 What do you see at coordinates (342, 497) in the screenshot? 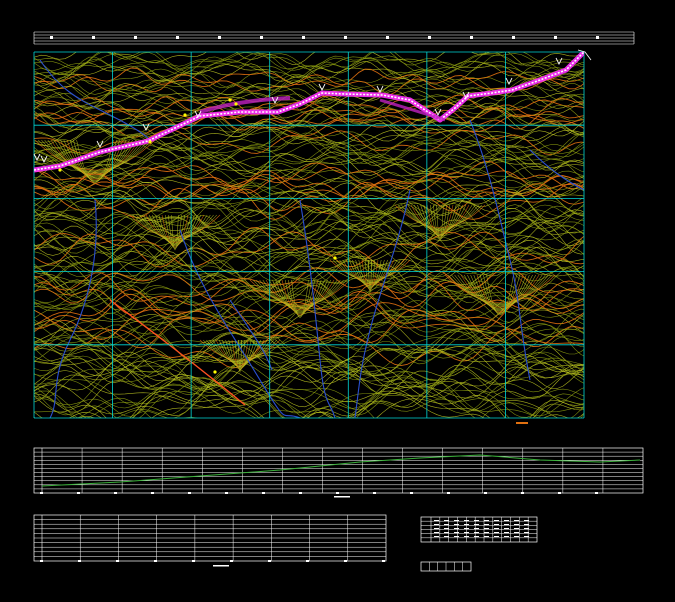
I see `profile-scale-bar` at bounding box center [342, 497].